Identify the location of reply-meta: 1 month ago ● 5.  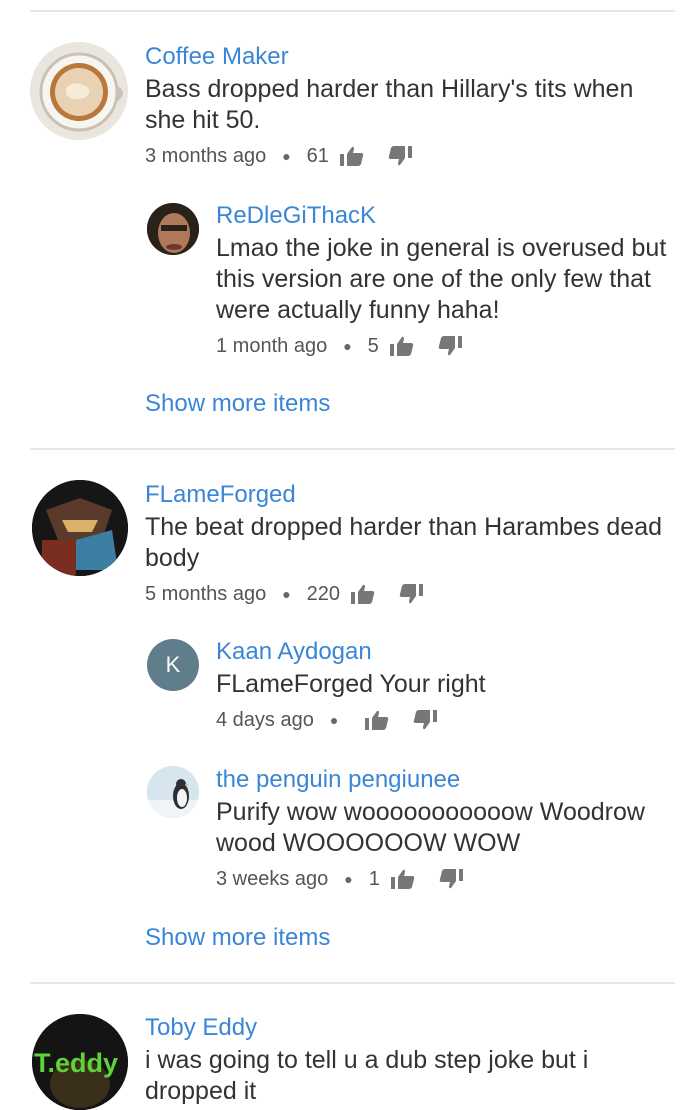
(448, 346).